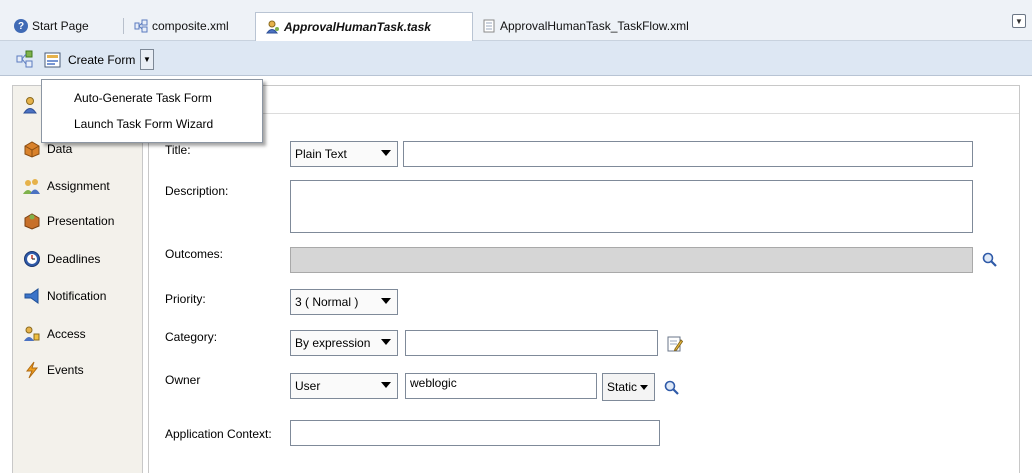 This screenshot has width=1032, height=473. What do you see at coordinates (1019, 21) in the screenshot?
I see `tab-overflow-button: ▼` at bounding box center [1019, 21].